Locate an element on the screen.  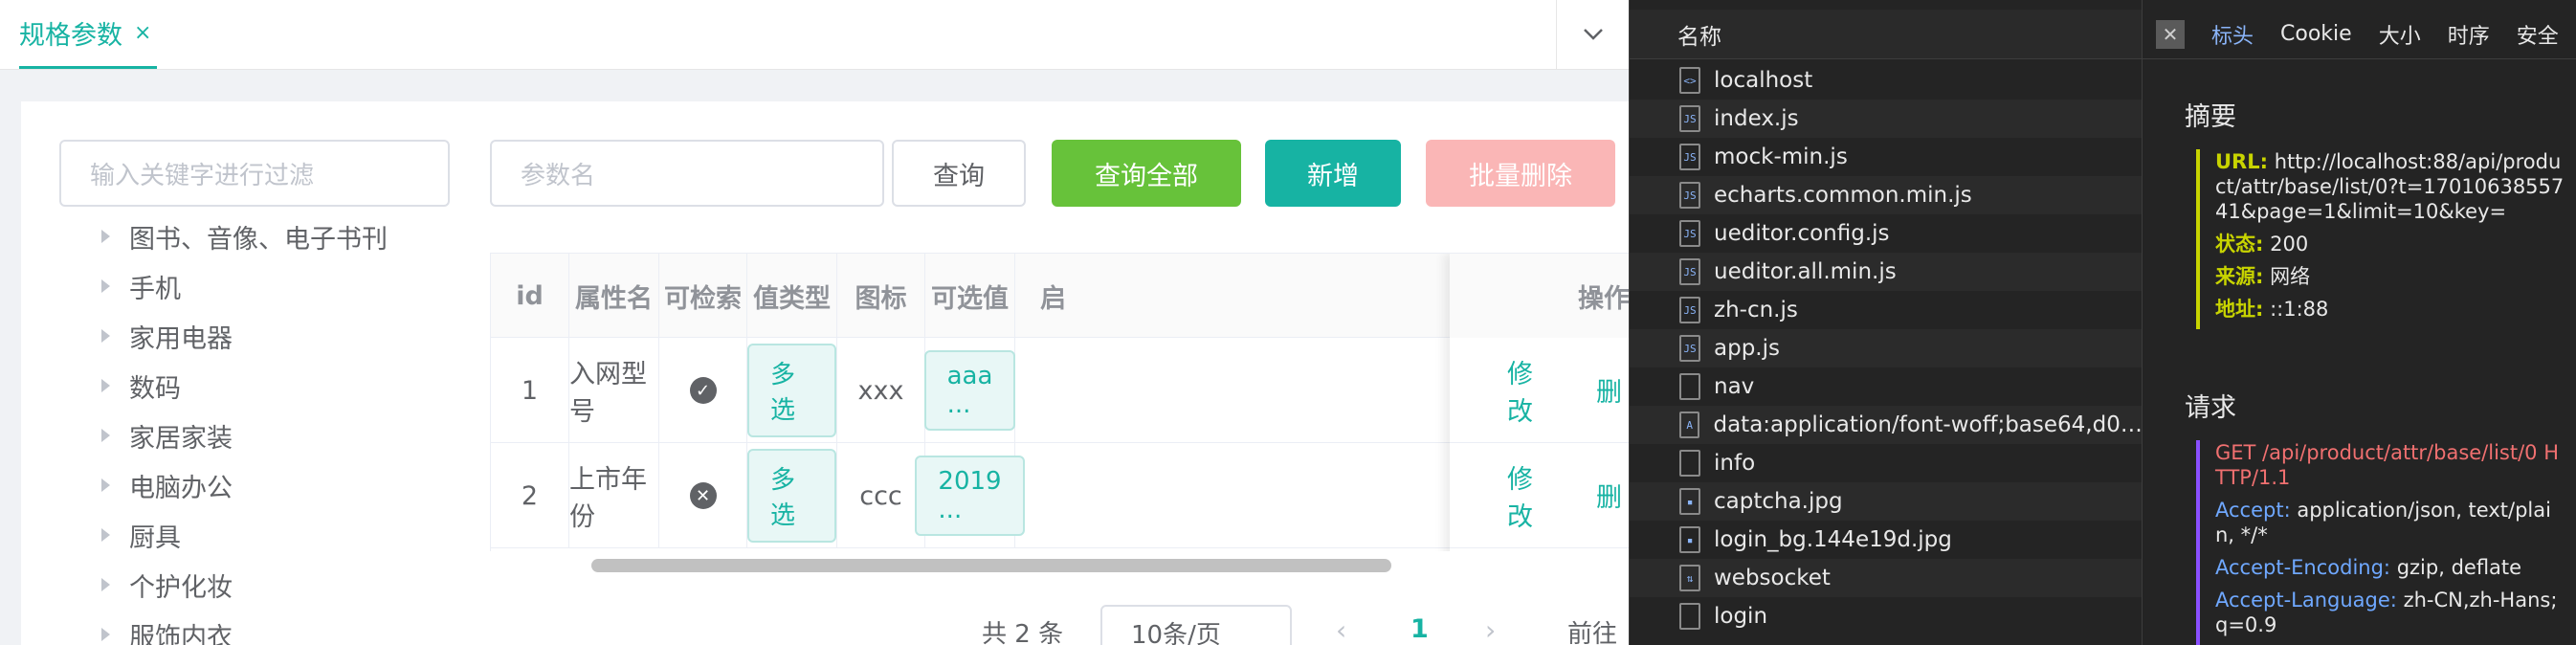
tree-node-label: 厨具 is located at coordinates (155, 538).